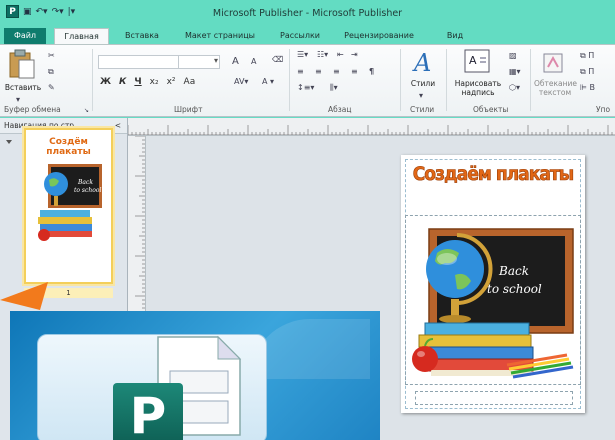 The width and height of the screenshot is (615, 440). Describe the element at coordinates (515, 71) in the screenshot. I see `table-icon: ▦▾` at that location.